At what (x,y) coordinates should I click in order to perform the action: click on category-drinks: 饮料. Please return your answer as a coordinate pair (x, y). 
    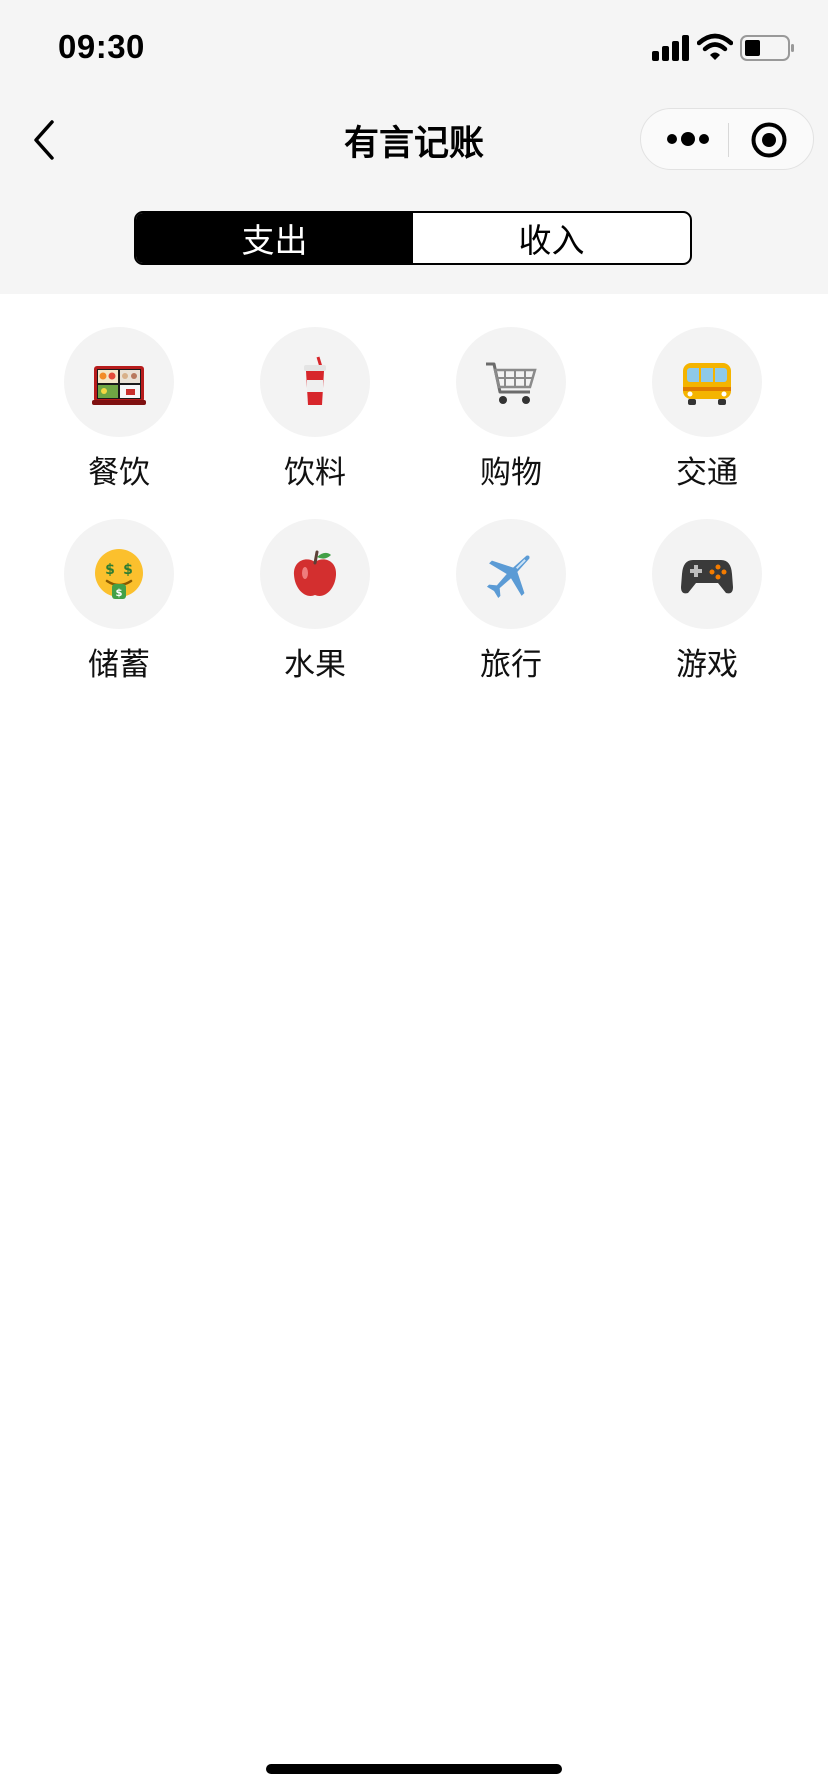
    Looking at the image, I should click on (315, 409).